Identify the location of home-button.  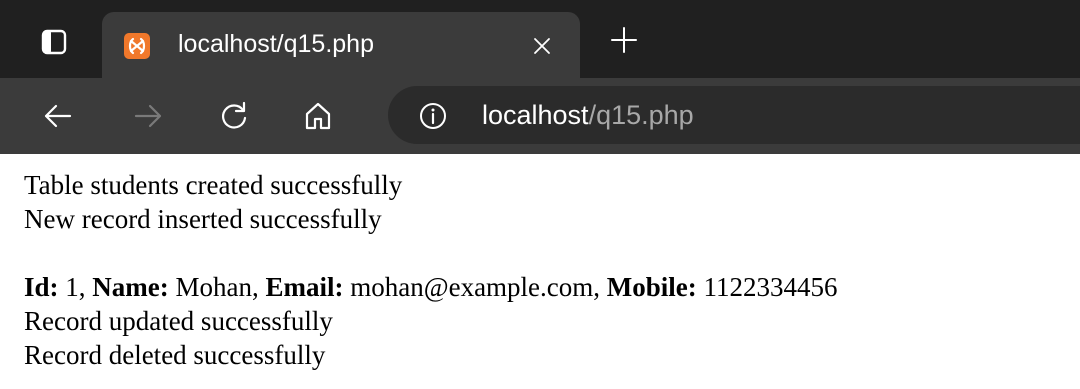
(318, 116).